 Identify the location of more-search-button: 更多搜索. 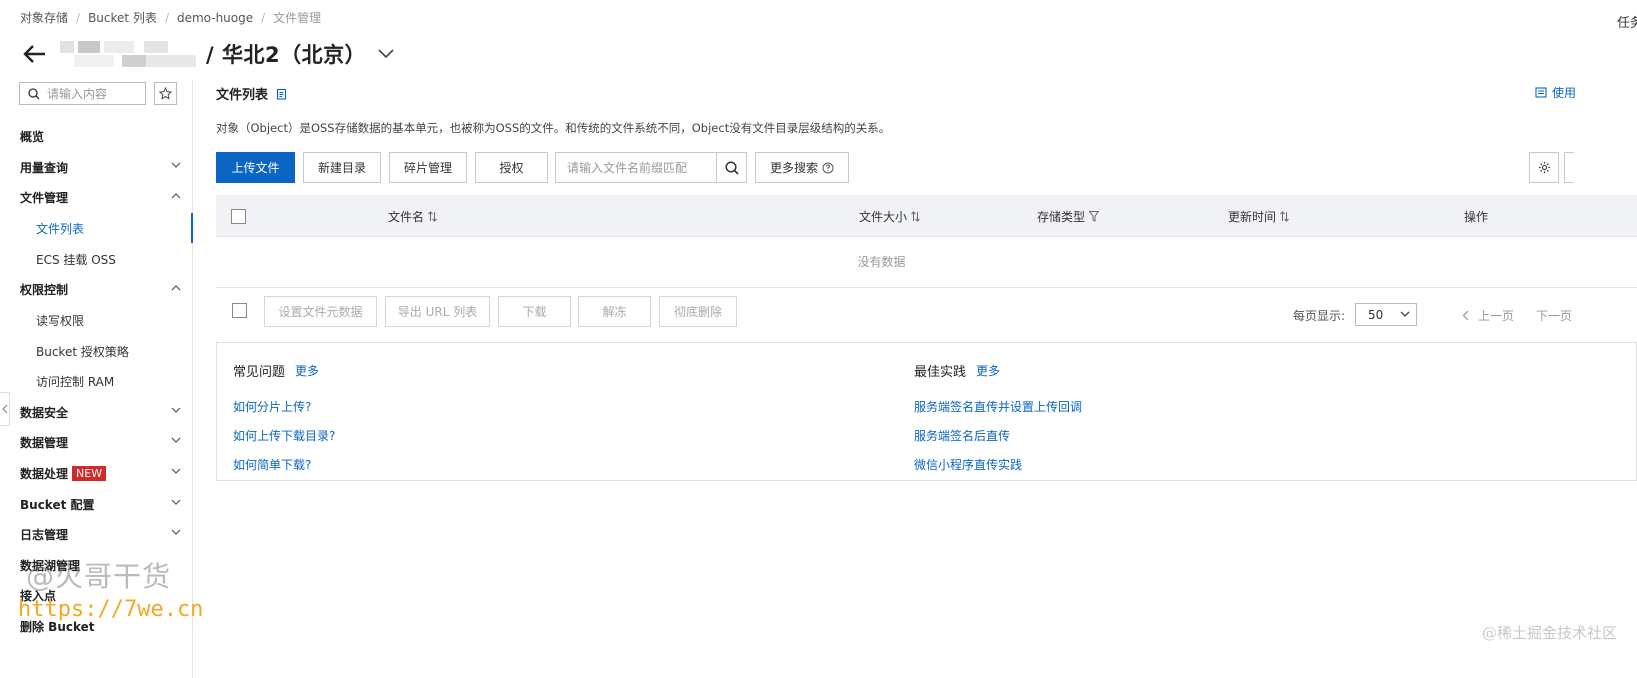
(802, 167).